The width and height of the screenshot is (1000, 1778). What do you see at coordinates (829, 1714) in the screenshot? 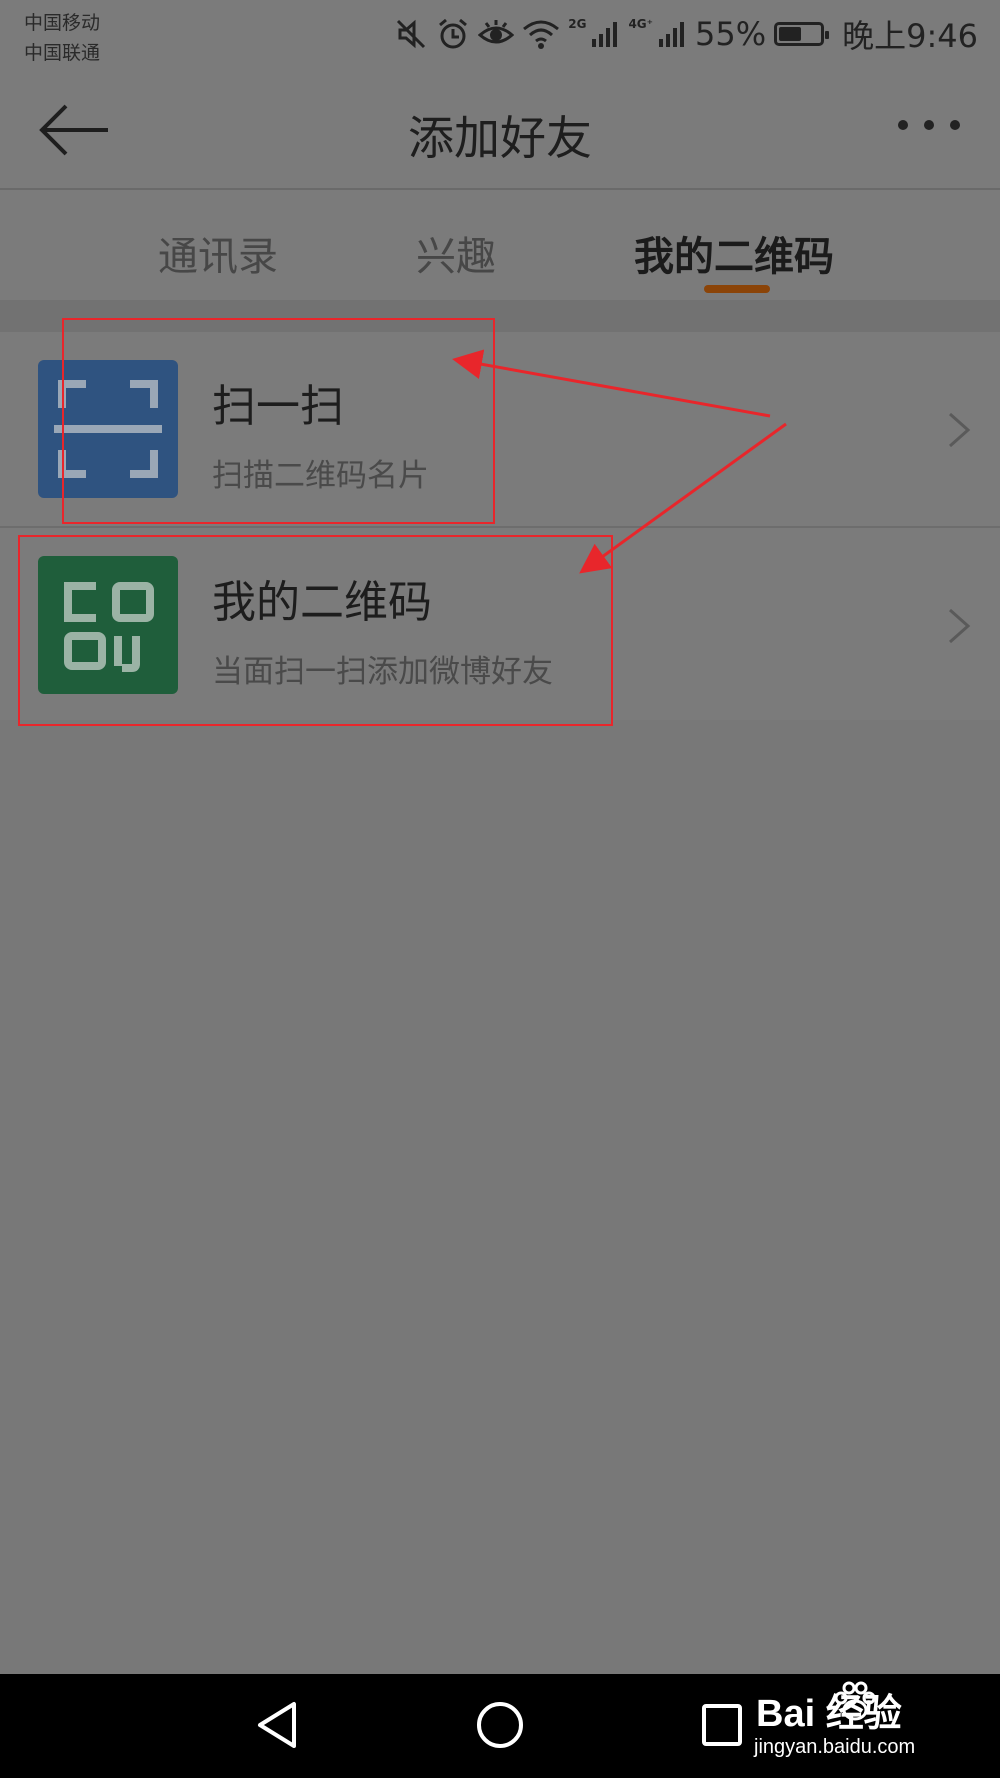
I see `watermark-brand: Bai 经验` at bounding box center [829, 1714].